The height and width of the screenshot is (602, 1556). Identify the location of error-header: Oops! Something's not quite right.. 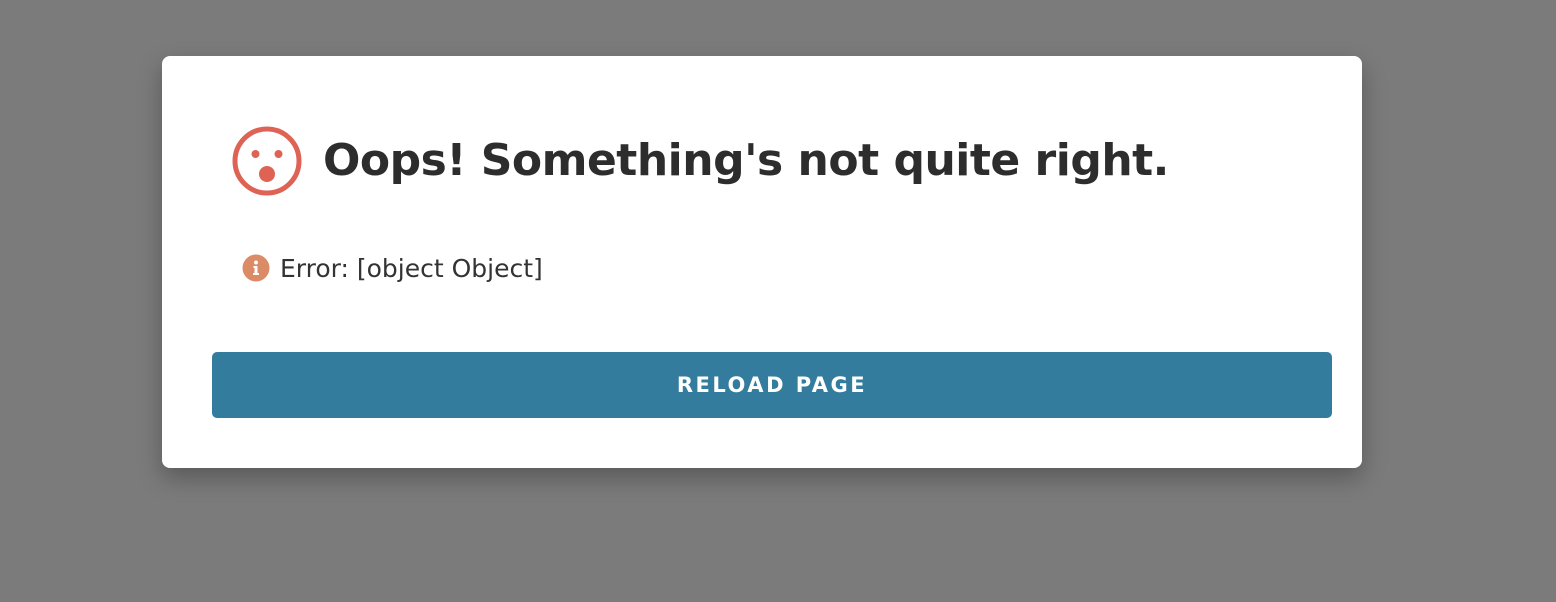
(700, 161).